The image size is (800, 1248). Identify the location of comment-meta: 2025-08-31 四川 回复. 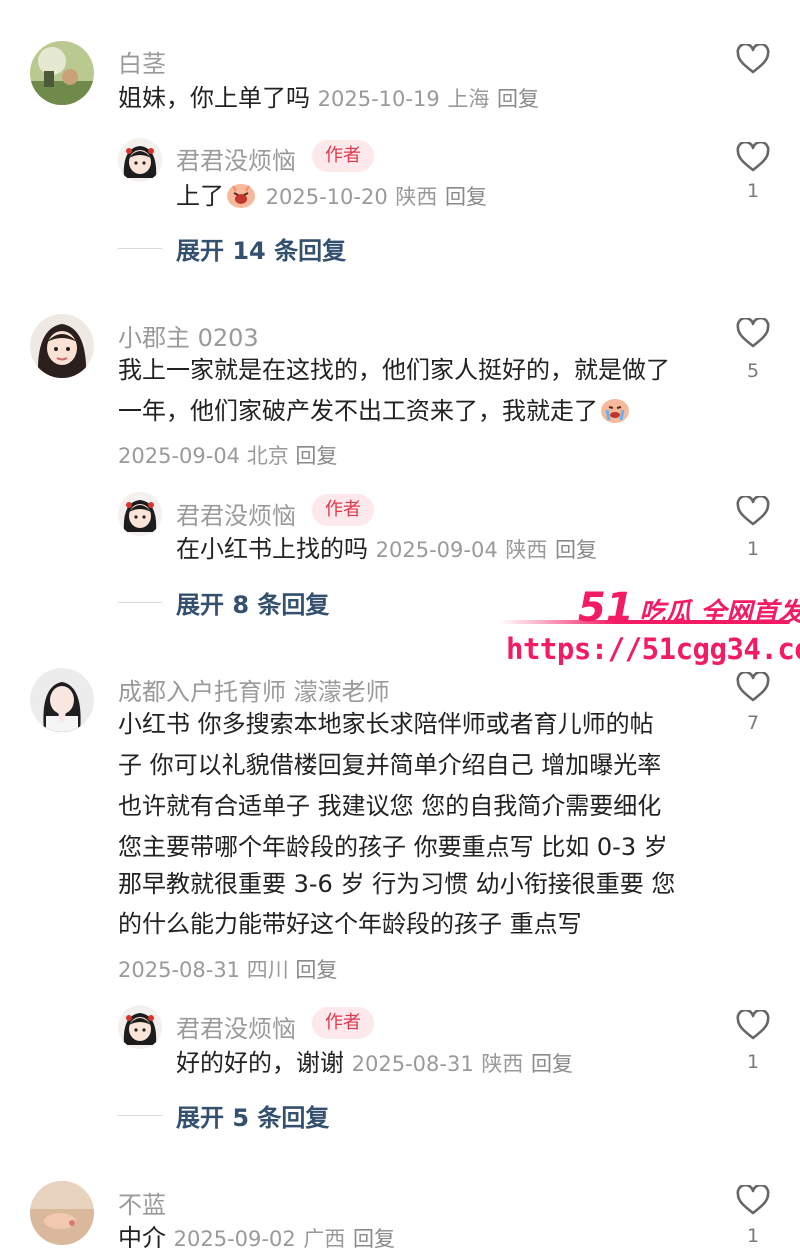
(227, 969).